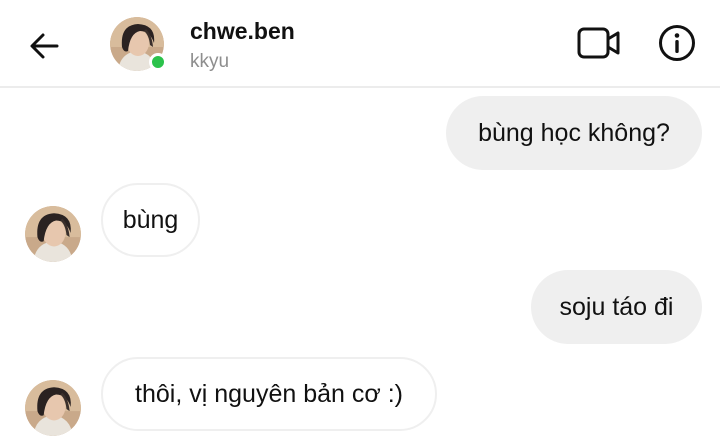 This screenshot has height=439, width=720. I want to click on contact-name: chwe.ben, so click(242, 31).